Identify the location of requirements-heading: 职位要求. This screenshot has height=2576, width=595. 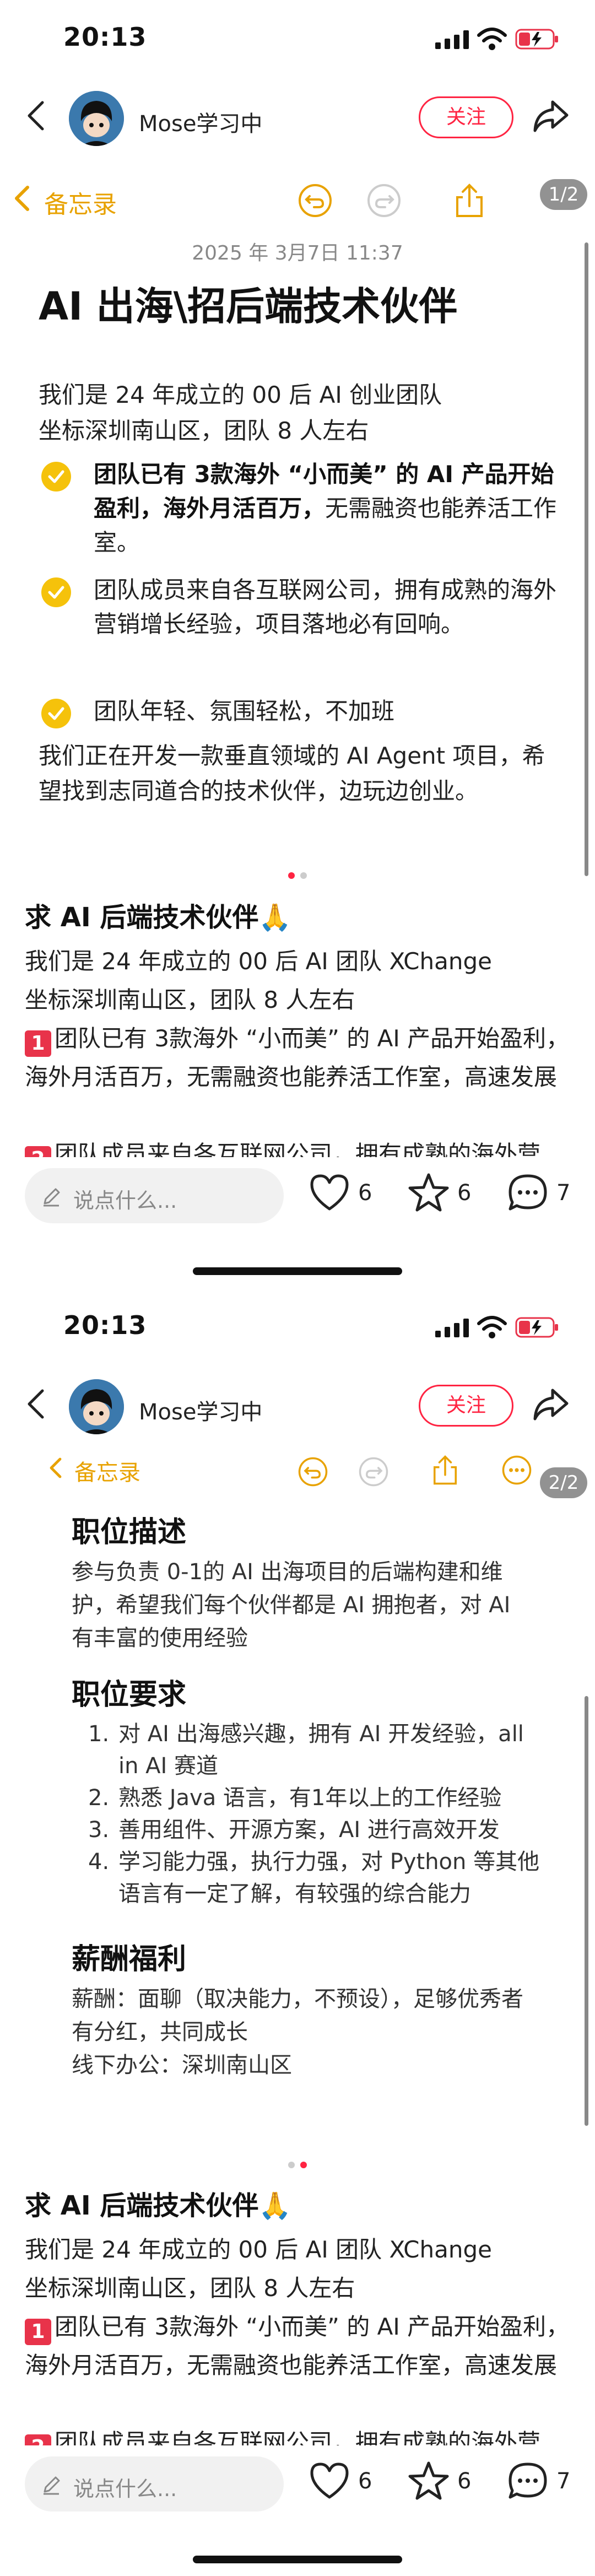
(129, 1694).